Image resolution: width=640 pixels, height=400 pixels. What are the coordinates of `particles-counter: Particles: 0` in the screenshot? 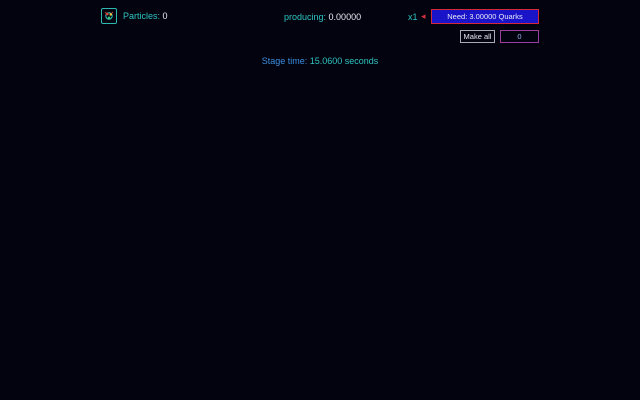 It's located at (145, 16).